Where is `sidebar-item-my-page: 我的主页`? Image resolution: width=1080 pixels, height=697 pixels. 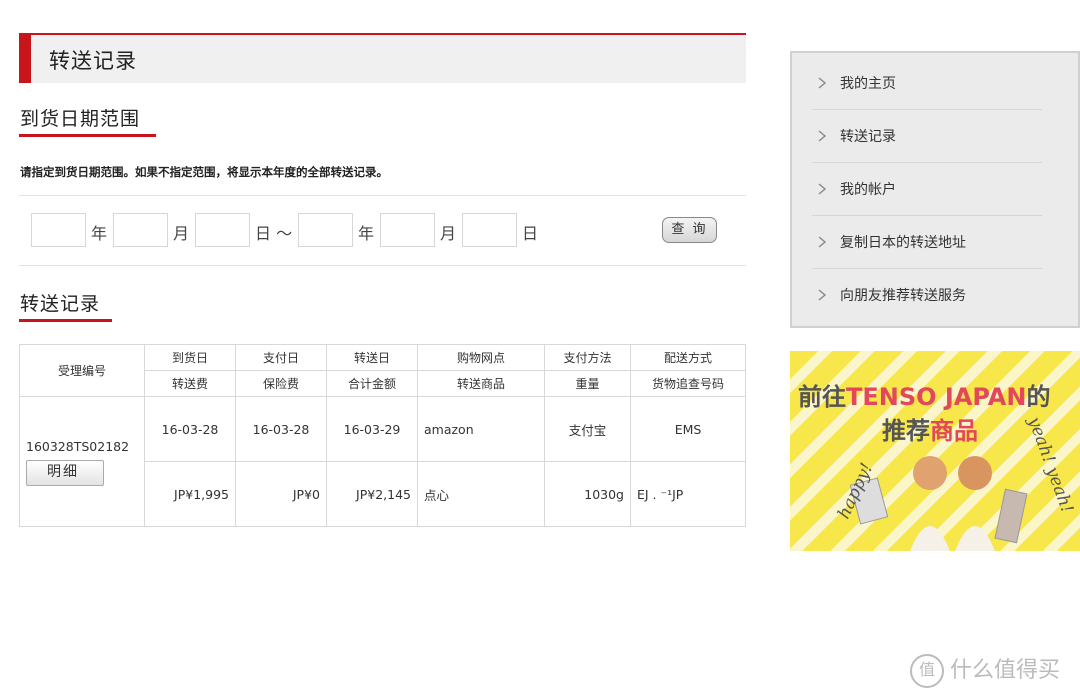
sidebar-item-my-page: 我的主页 is located at coordinates (927, 83).